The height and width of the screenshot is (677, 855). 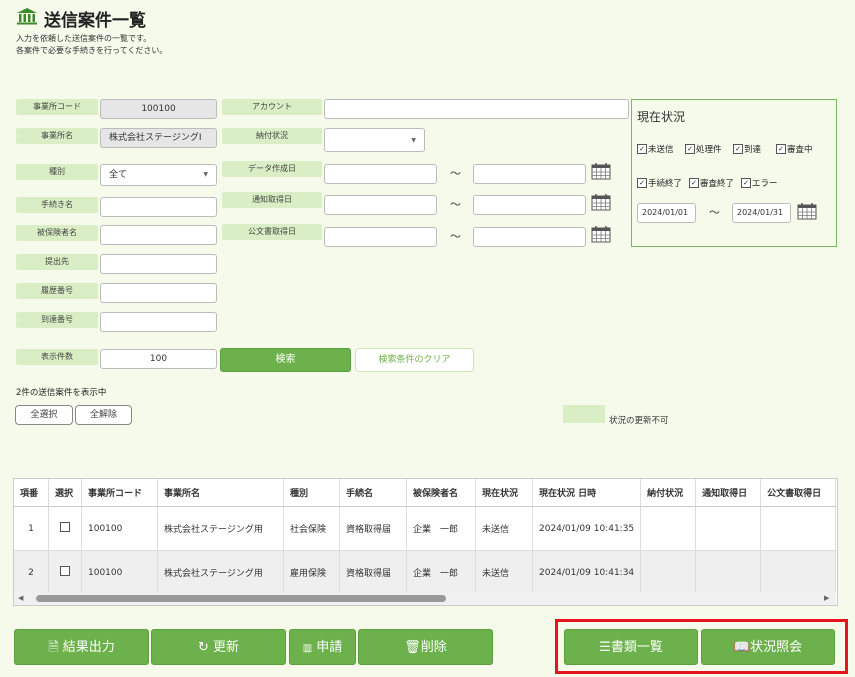 I want to click on procedure-label: 手続き名, so click(x=57, y=205).